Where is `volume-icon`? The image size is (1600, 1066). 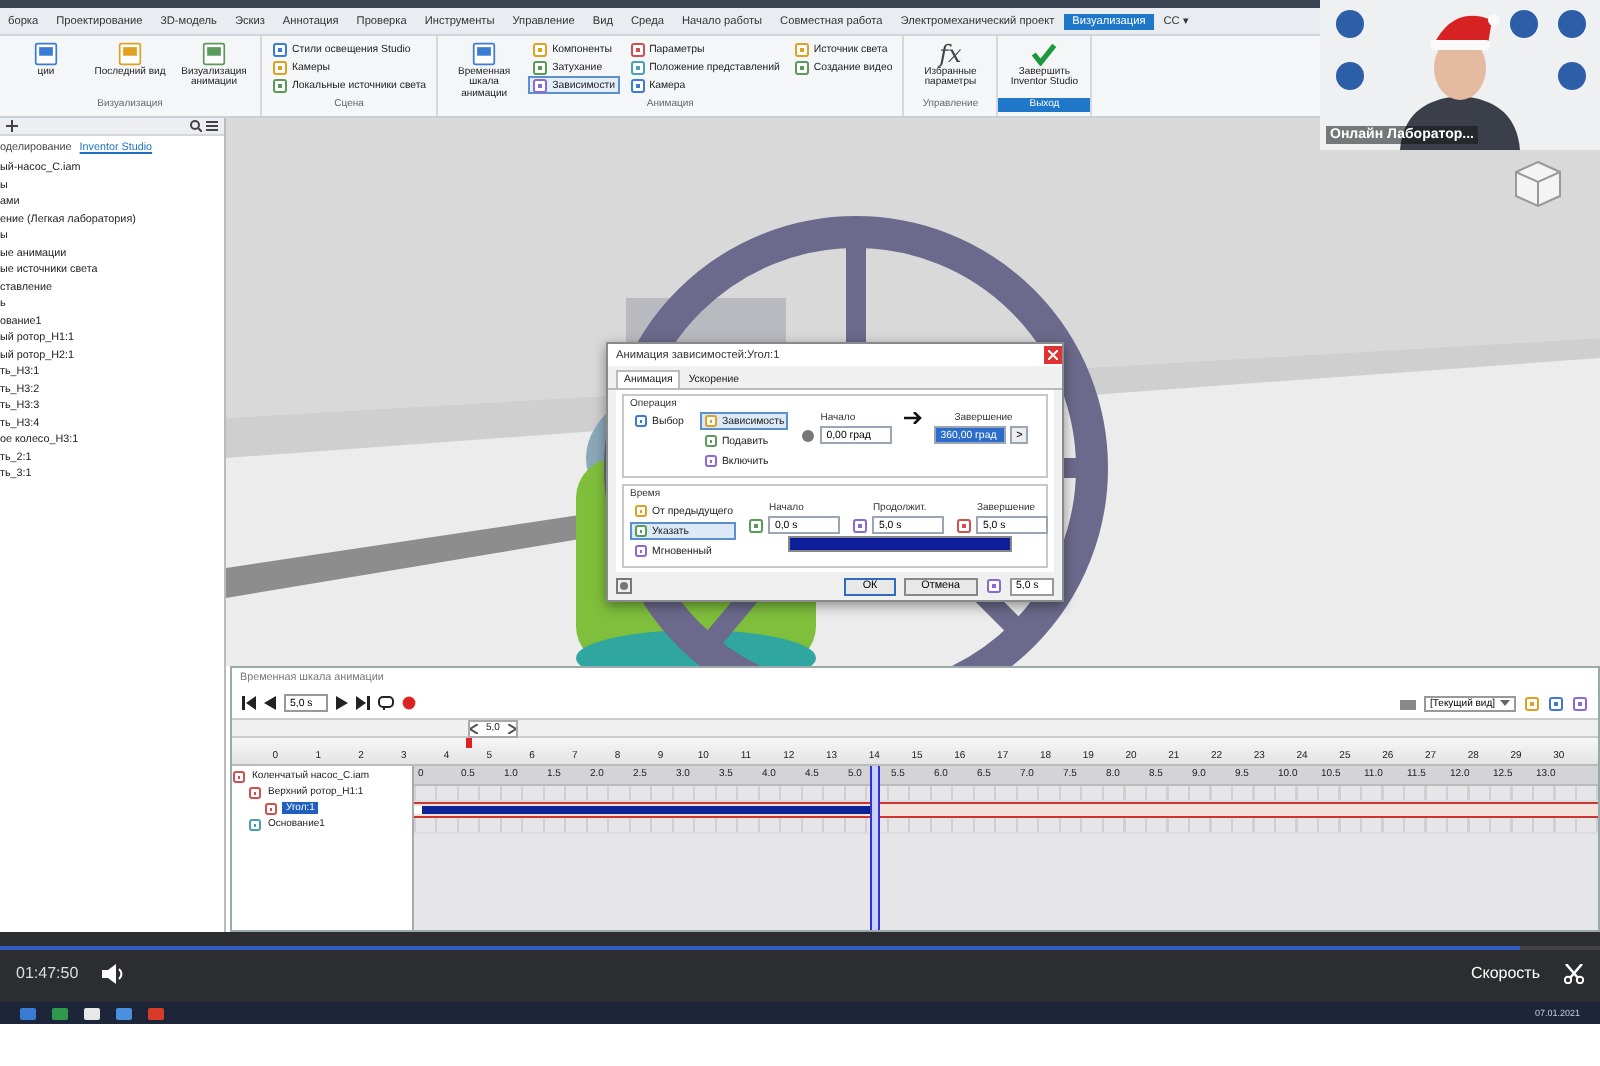 volume-icon is located at coordinates (113, 973).